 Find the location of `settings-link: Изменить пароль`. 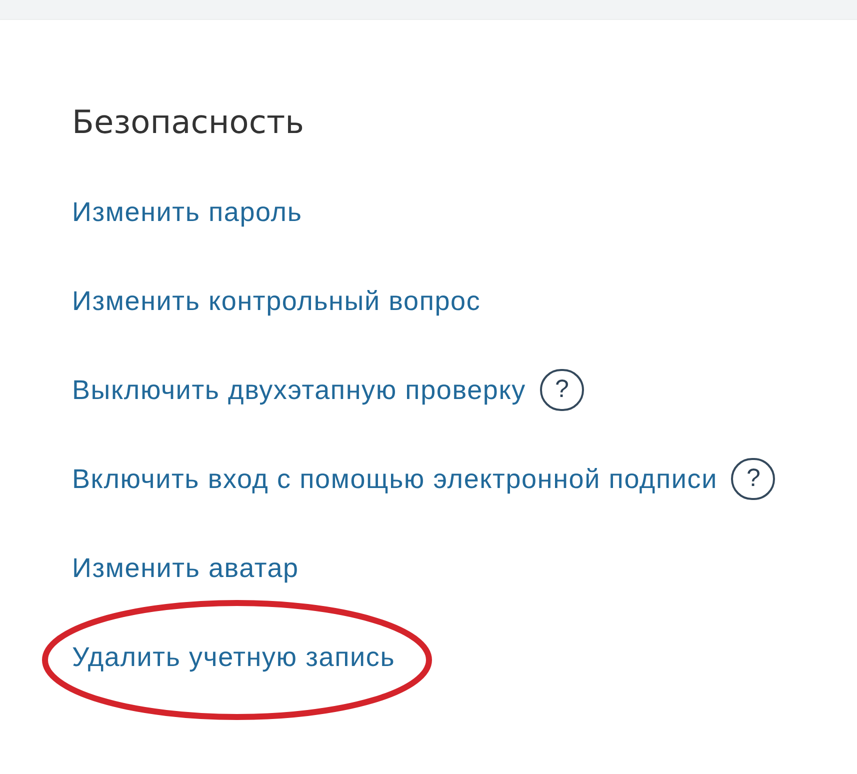

settings-link: Изменить пароль is located at coordinates (187, 211).